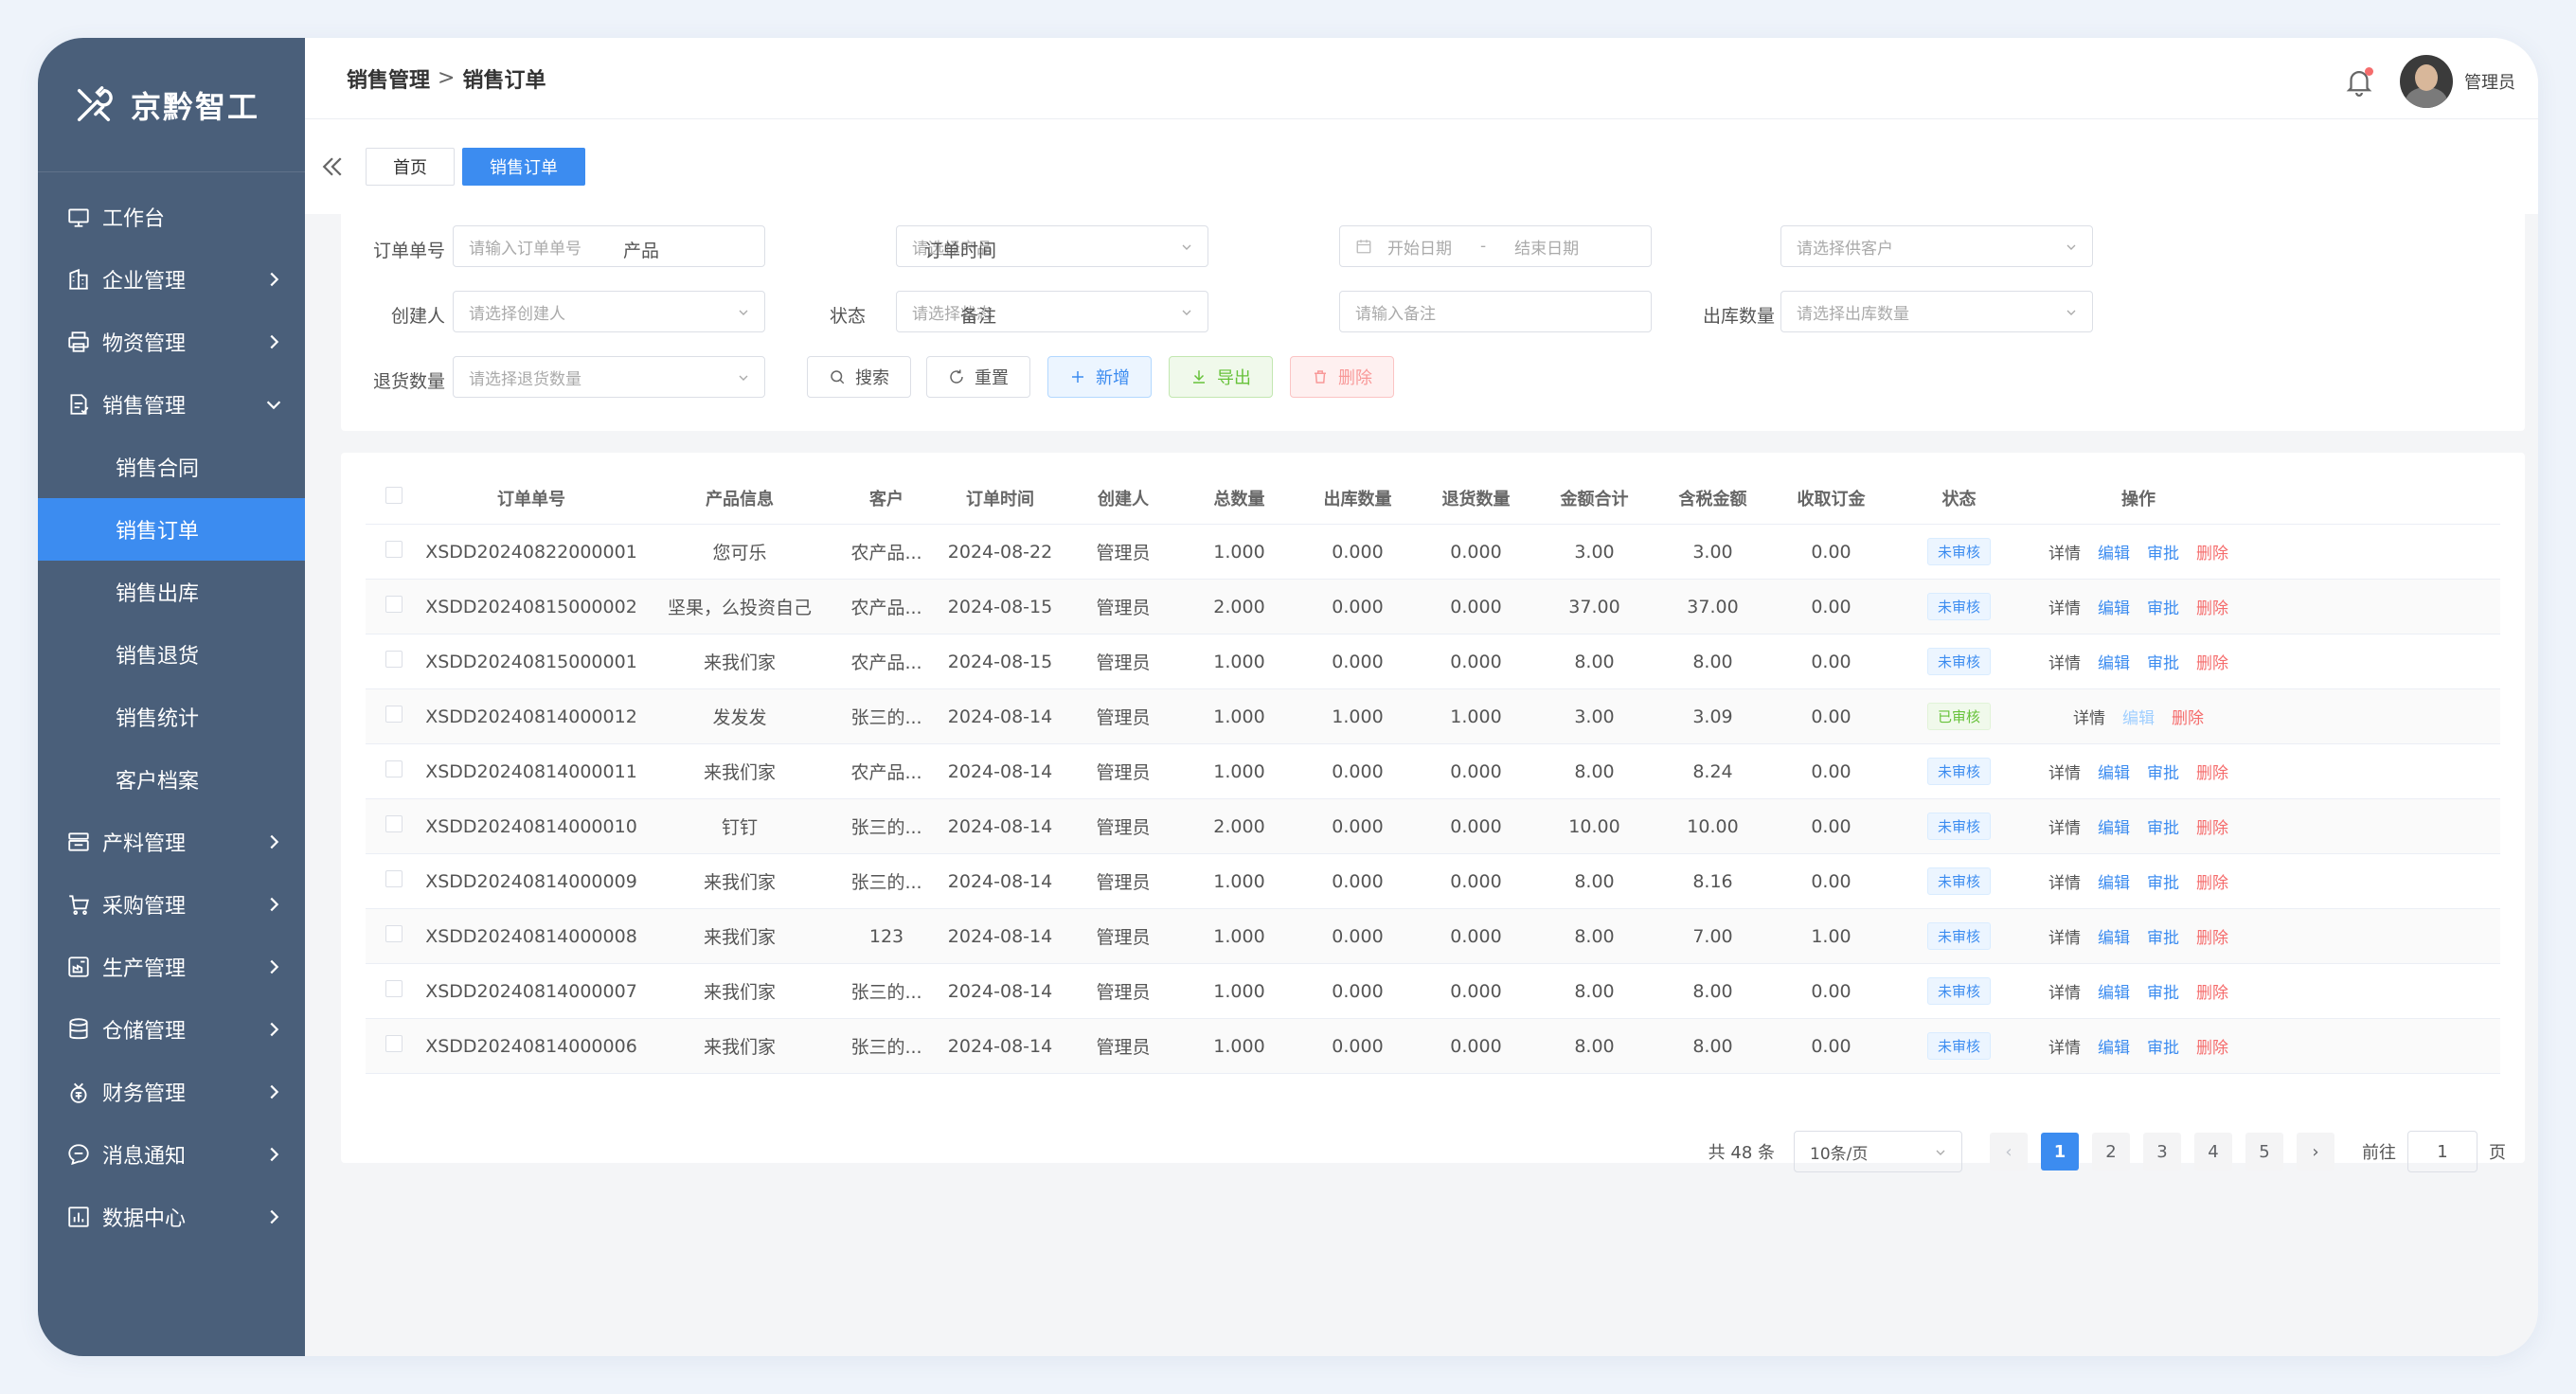 Image resolution: width=2576 pixels, height=1394 pixels. What do you see at coordinates (2060, 1152) in the screenshot?
I see `page-button: 1` at bounding box center [2060, 1152].